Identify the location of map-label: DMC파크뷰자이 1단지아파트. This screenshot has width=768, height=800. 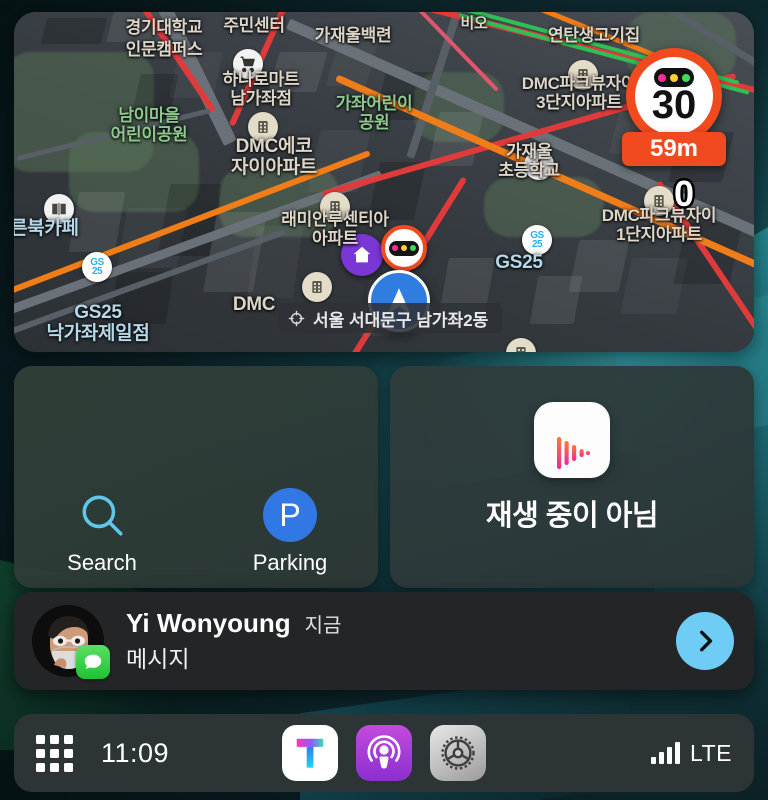
(659, 225).